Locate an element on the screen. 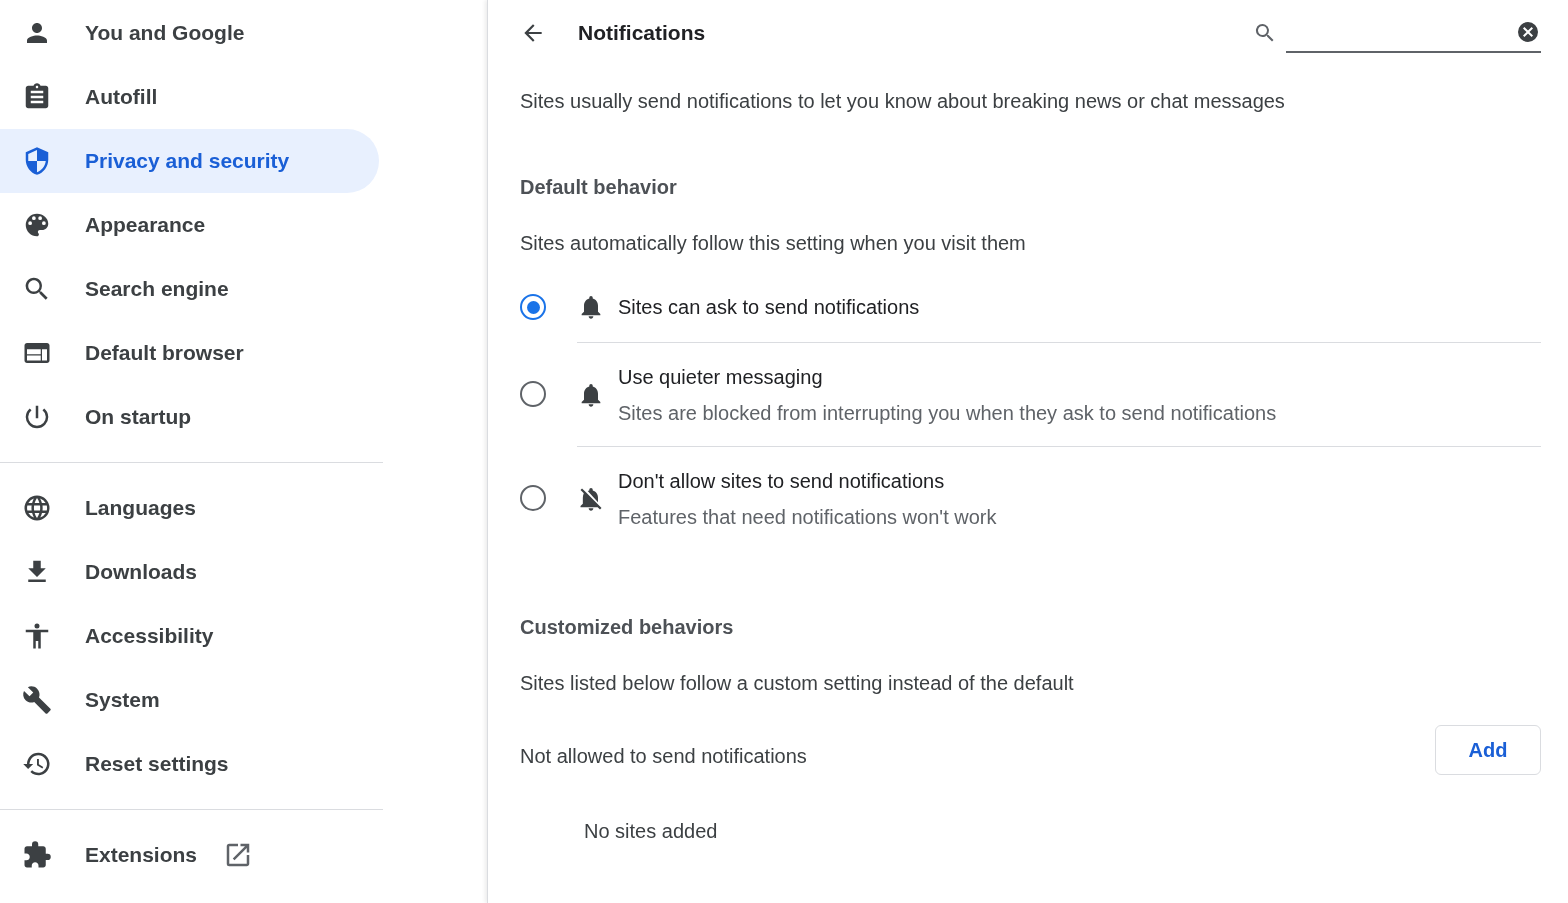 The width and height of the screenshot is (1568, 903). sidebar-item: Accessibility is located at coordinates (189, 636).